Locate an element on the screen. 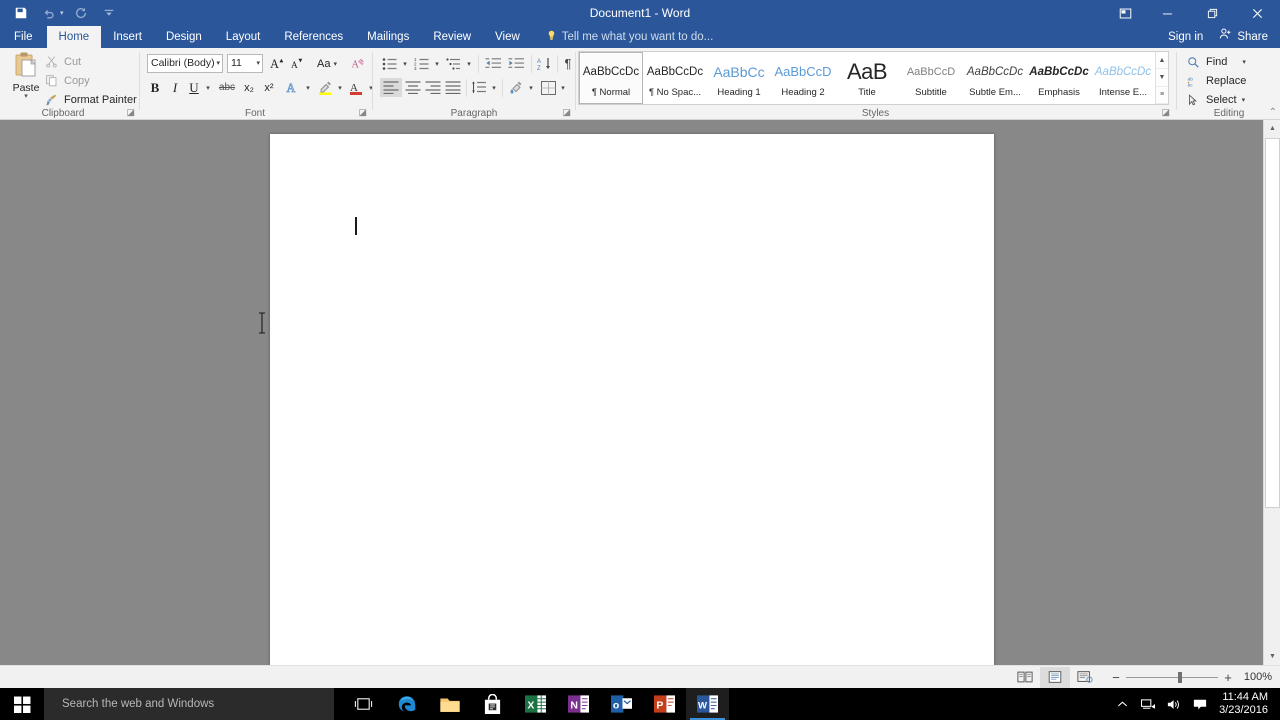  minimize-button is located at coordinates (1167, 13).